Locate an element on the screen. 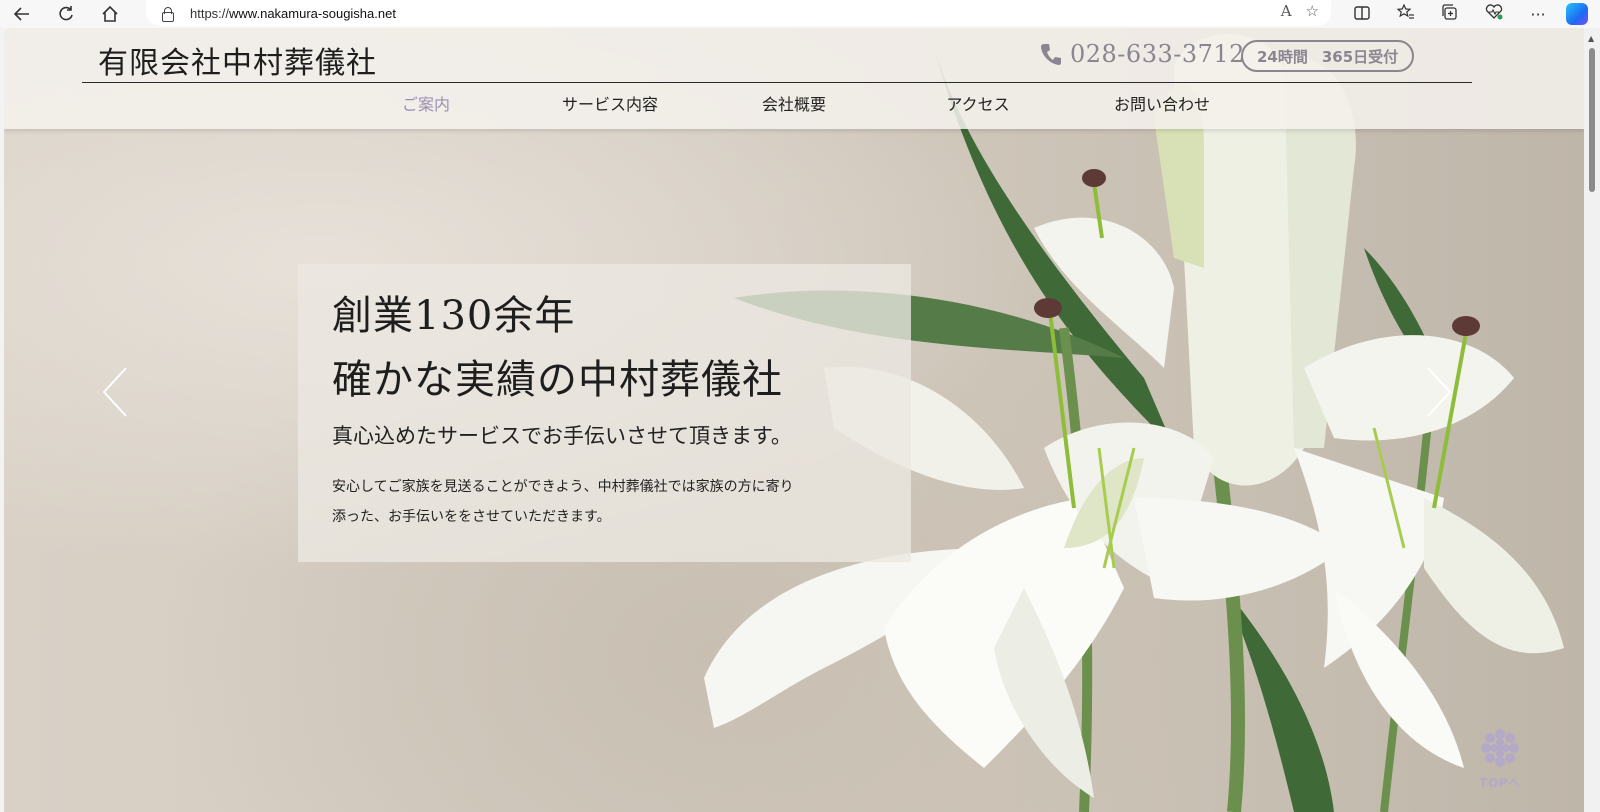 The width and height of the screenshot is (1600, 812). split-screen-icon is located at coordinates (1362, 14).